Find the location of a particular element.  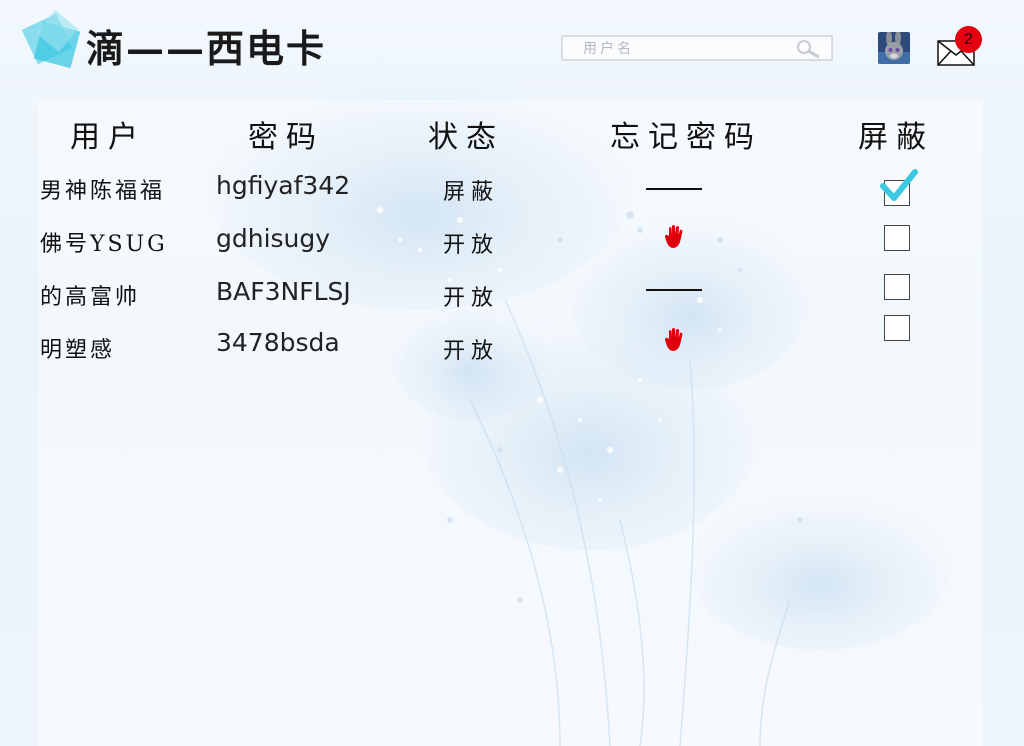

search-icon is located at coordinates (808, 49).